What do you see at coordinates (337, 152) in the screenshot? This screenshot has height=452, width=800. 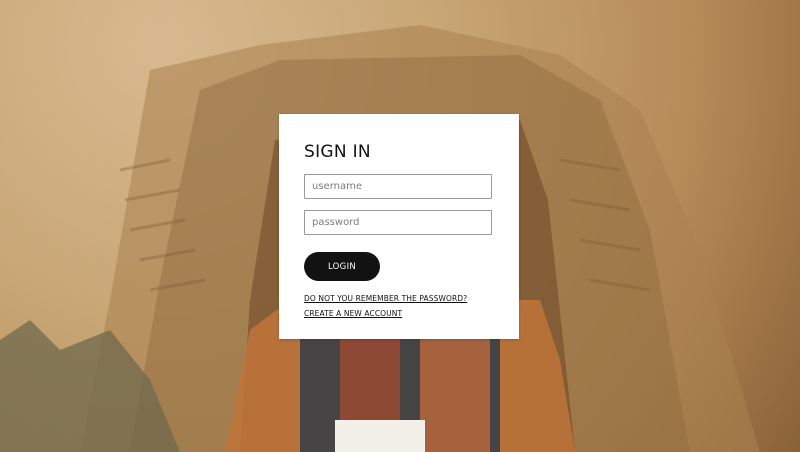 I see `signin-title: SIGN IN` at bounding box center [337, 152].